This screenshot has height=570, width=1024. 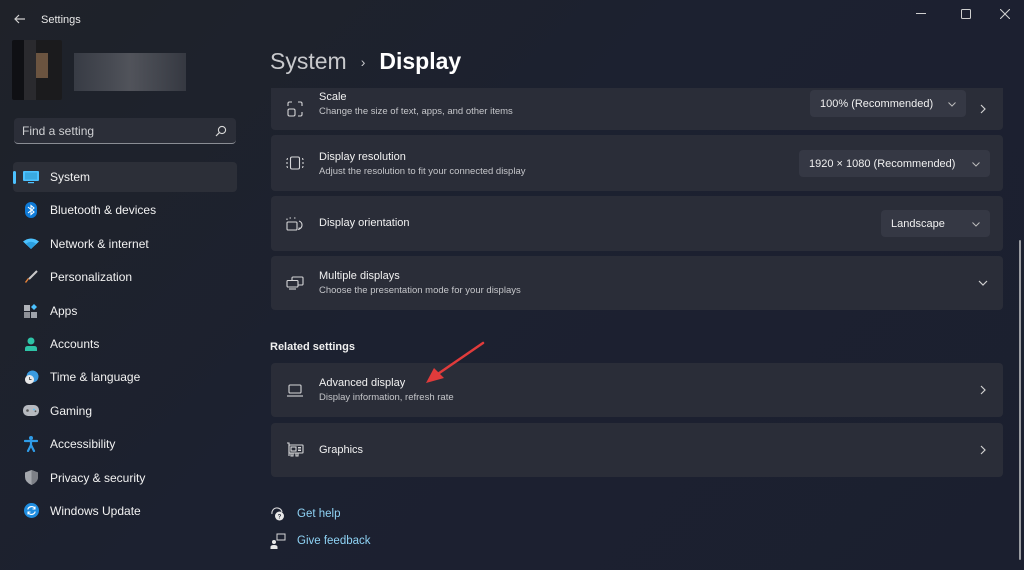 I want to click on title-bar: Settings, so click(x=512, y=20).